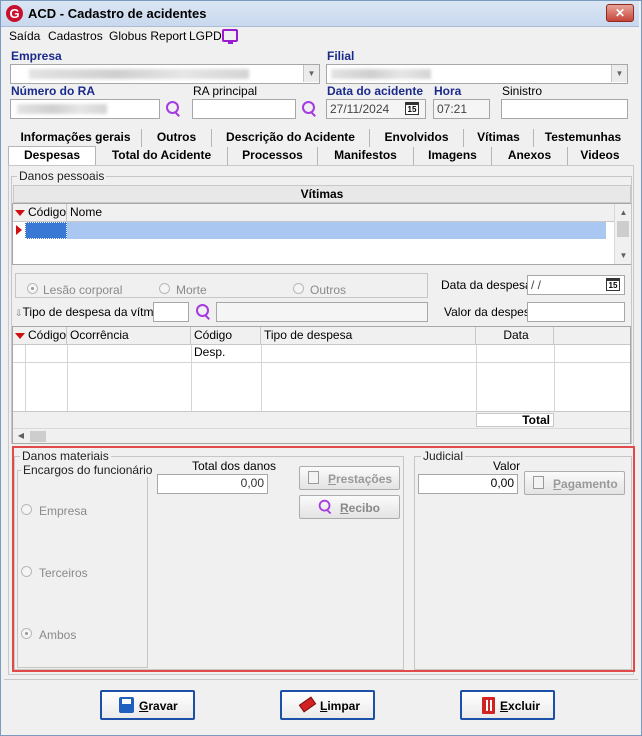  Describe the element at coordinates (381, 74) in the screenshot. I see `filial-redacted` at that location.